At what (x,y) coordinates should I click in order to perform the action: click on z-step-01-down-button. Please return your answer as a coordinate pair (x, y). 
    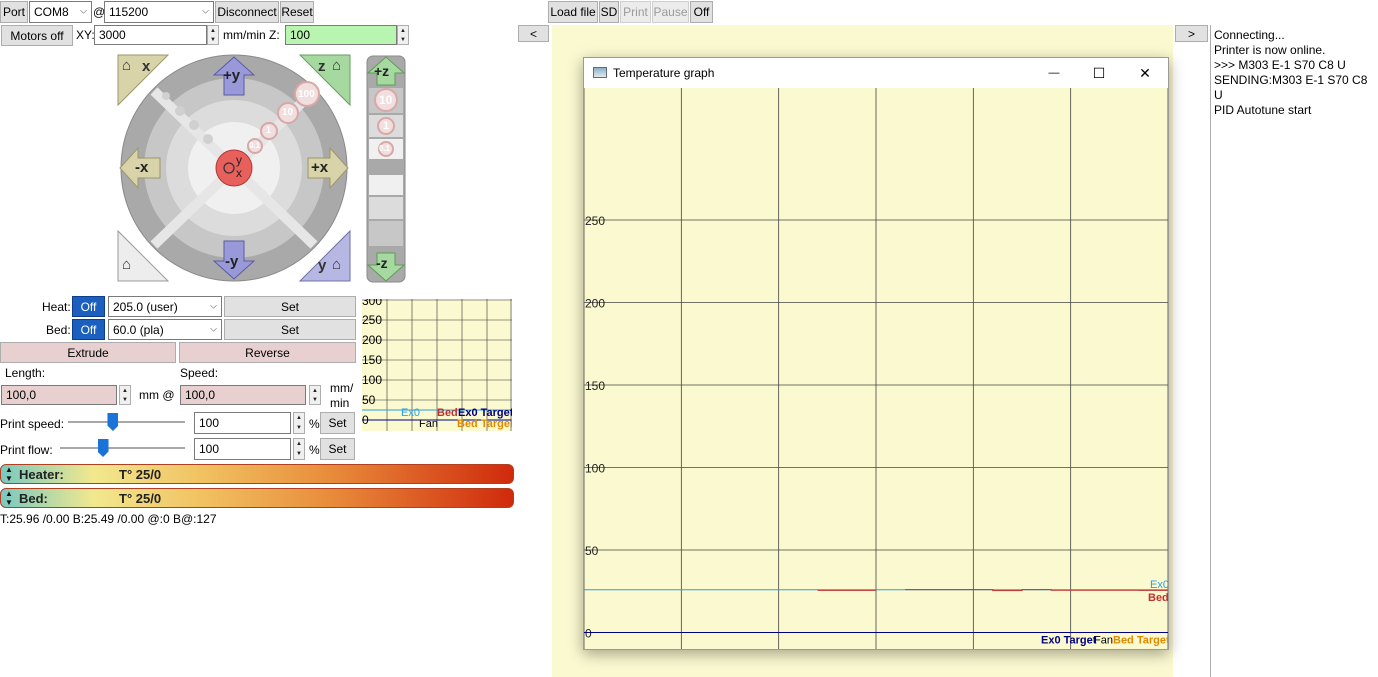
    Looking at the image, I should click on (386, 185).